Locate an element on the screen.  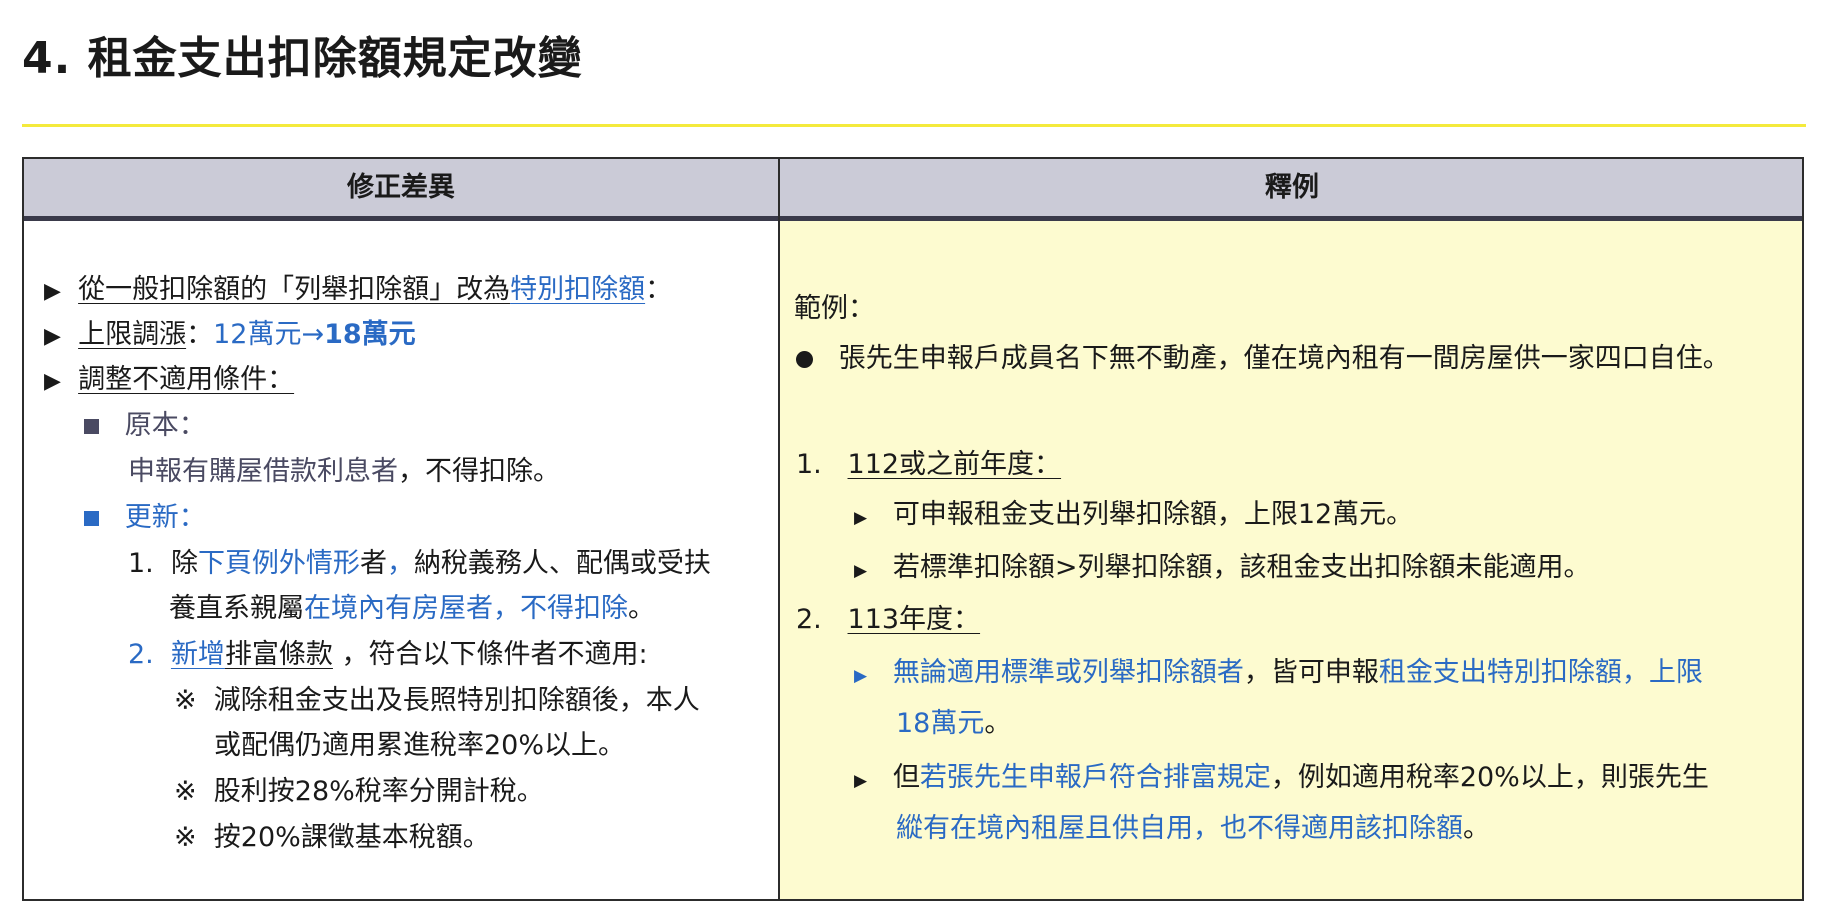
conditions-label: 調整不適用條件： is located at coordinates (186, 379).